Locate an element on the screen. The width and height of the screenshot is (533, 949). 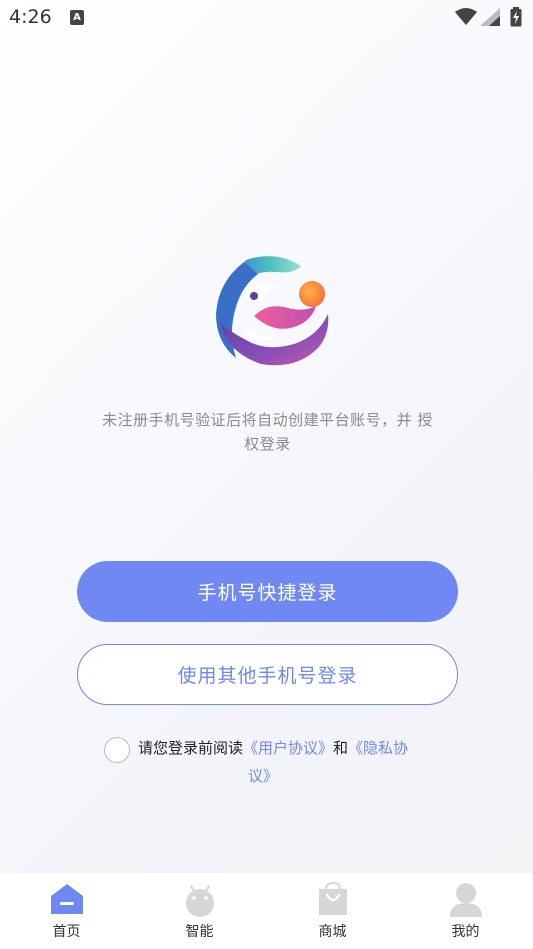
android-icon is located at coordinates (199, 901).